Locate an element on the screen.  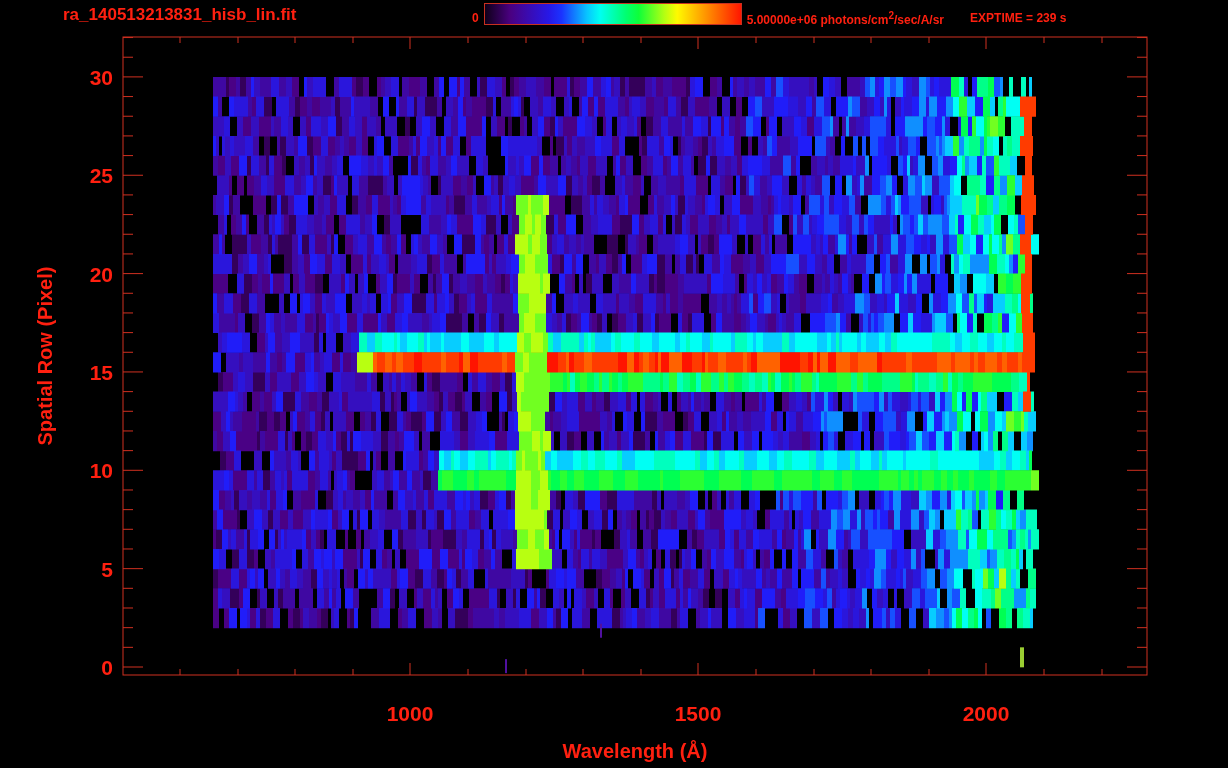
y-tick-label: 10 is located at coordinates (101, 471).